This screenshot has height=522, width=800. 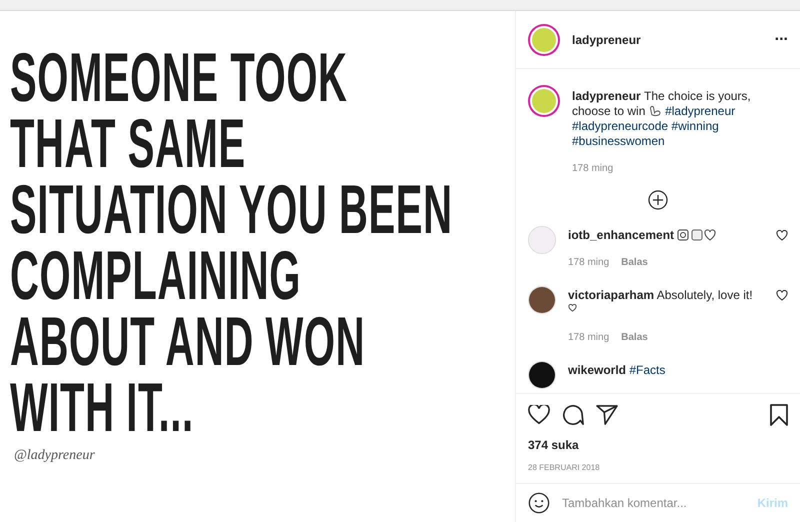 I want to click on caption-text: ladypreneur The choice is yours, choose to win #ladypreneur #ladypreneurcode #winning #businesswomen, so click(x=662, y=119).